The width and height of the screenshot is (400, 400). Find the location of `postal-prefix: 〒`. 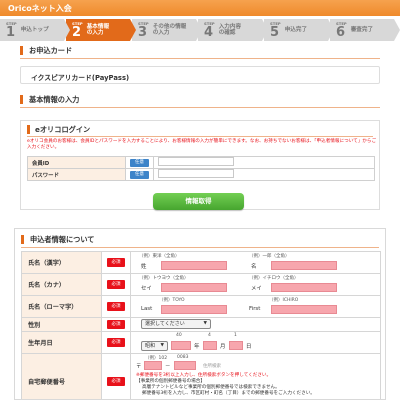

postal-prefix: 〒 is located at coordinates (139, 367).